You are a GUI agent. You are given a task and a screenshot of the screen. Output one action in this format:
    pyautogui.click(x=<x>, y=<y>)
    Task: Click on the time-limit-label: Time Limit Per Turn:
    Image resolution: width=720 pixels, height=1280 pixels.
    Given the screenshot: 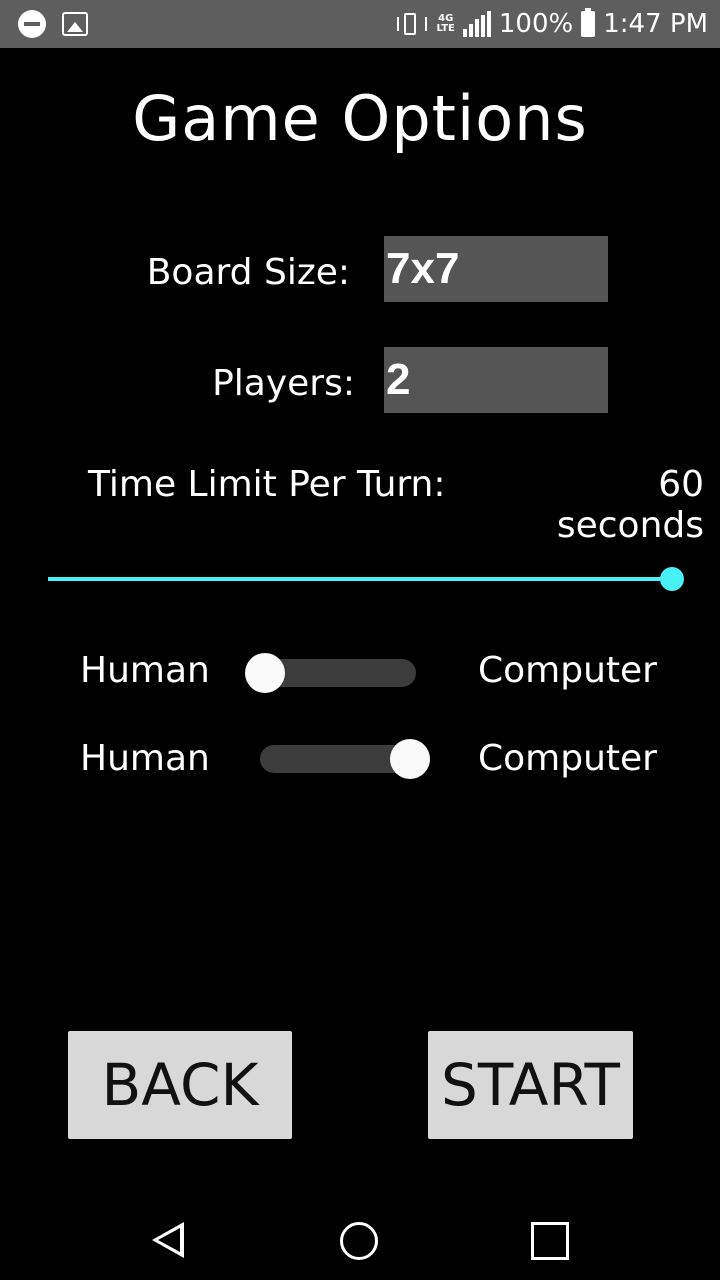 What is the action you would take?
    pyautogui.click(x=267, y=484)
    